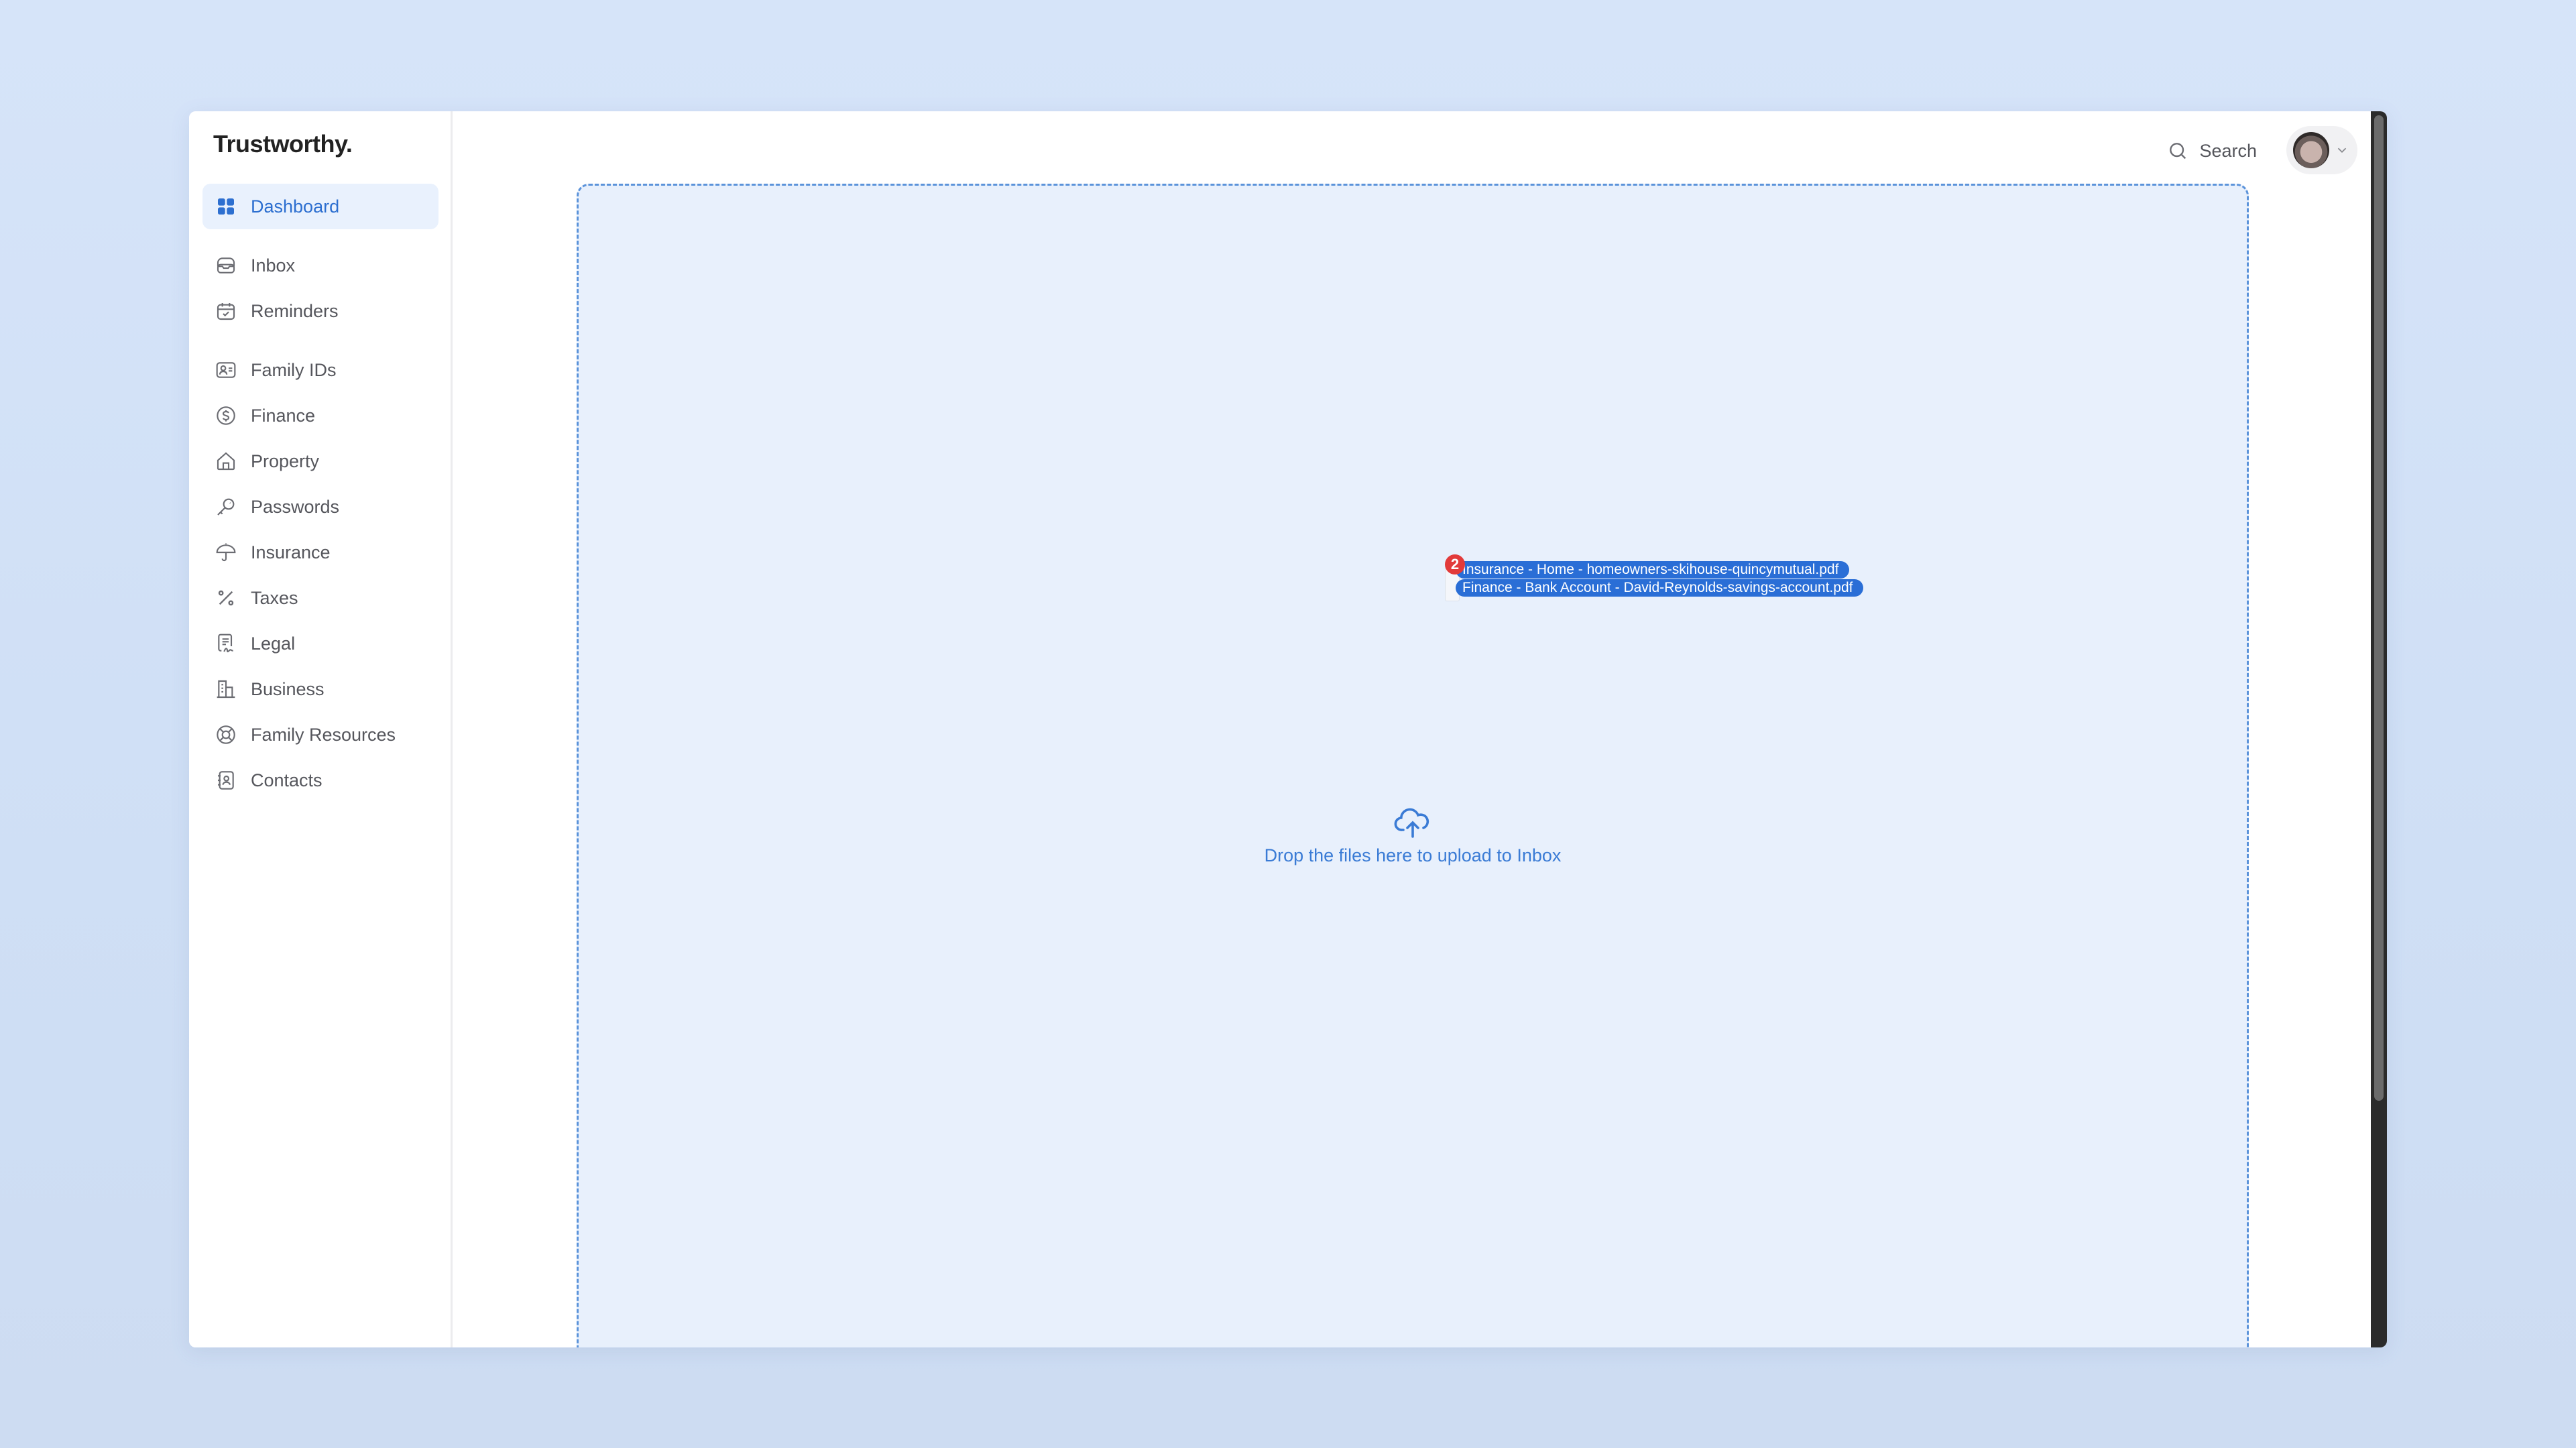 Image resolution: width=2576 pixels, height=1448 pixels. Describe the element at coordinates (226, 506) in the screenshot. I see `key-icon` at that location.